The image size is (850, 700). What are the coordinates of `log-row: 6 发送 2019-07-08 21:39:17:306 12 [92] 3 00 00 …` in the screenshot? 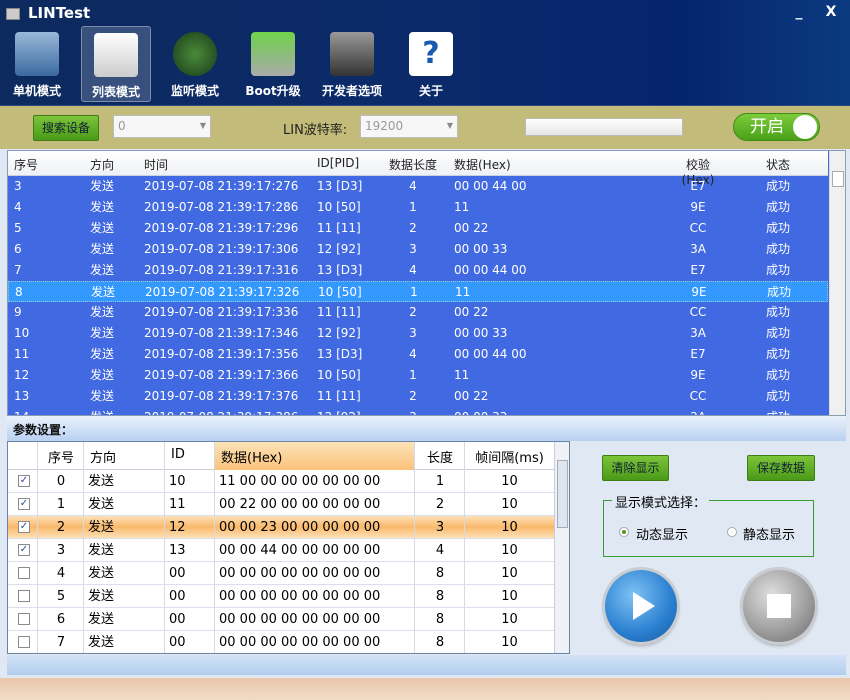 It's located at (418, 249).